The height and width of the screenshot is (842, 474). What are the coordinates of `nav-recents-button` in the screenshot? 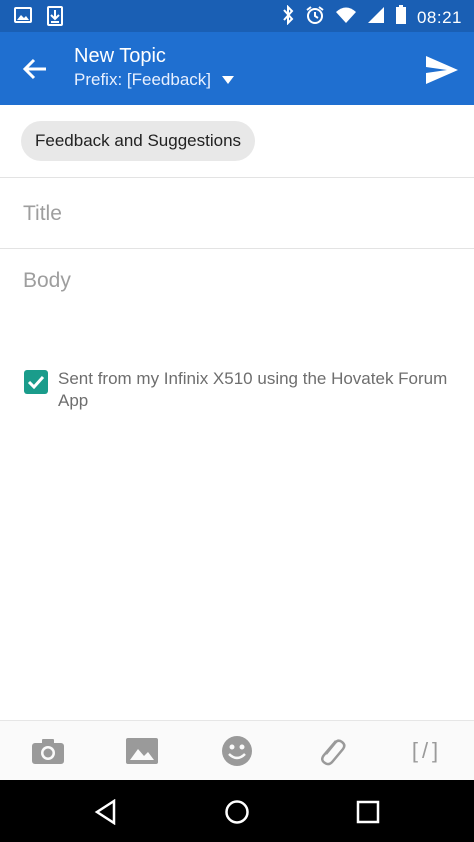 It's located at (368, 812).